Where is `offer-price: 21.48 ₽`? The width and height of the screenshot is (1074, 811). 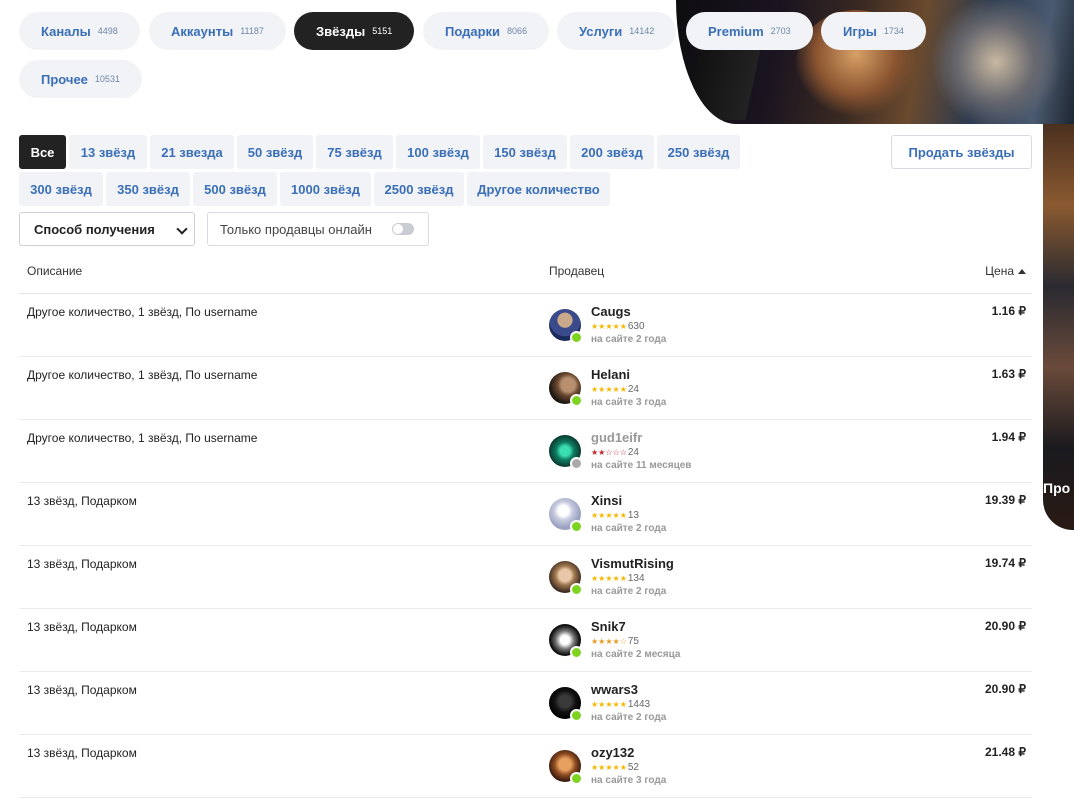
offer-price: 21.48 ₽ is located at coordinates (1005, 752).